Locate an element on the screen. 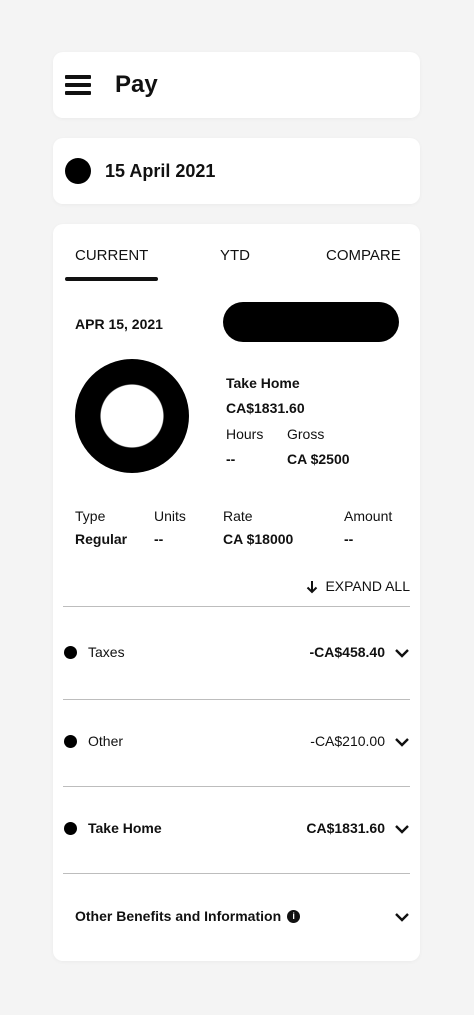 The height and width of the screenshot is (1015, 474). section-label: Taxes is located at coordinates (106, 652).